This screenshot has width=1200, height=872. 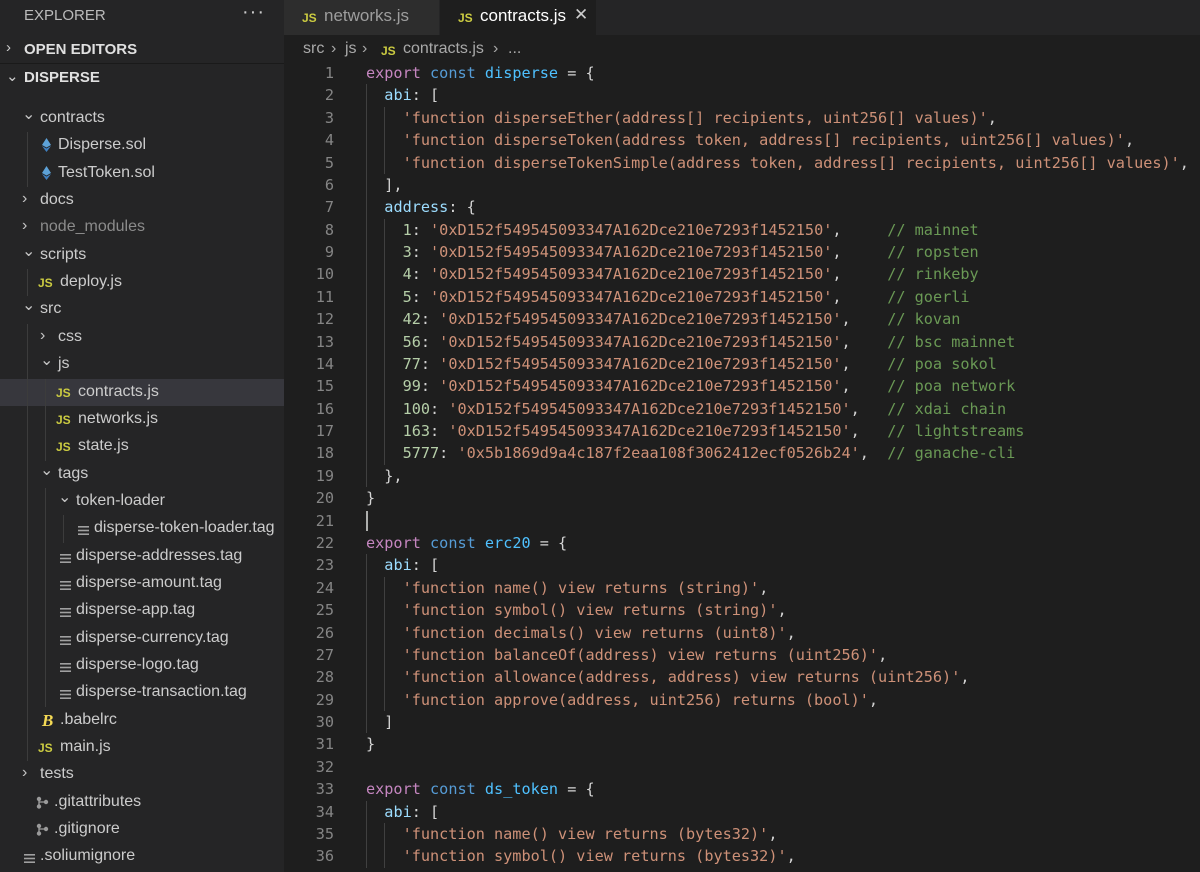 I want to click on tree-item-tests: › tests, so click(x=142, y=774).